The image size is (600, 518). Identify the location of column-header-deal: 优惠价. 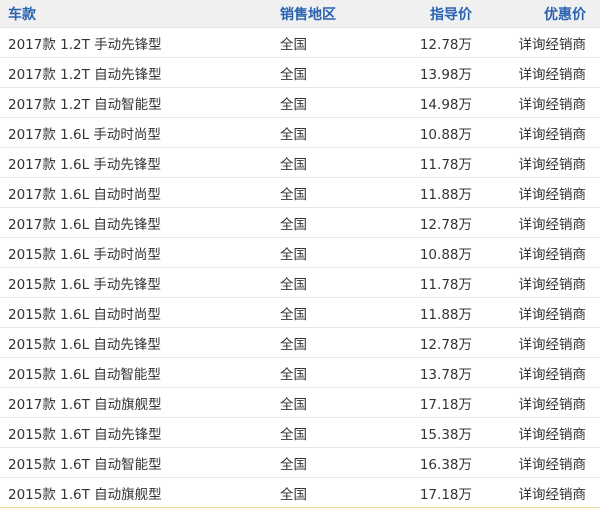
(565, 14).